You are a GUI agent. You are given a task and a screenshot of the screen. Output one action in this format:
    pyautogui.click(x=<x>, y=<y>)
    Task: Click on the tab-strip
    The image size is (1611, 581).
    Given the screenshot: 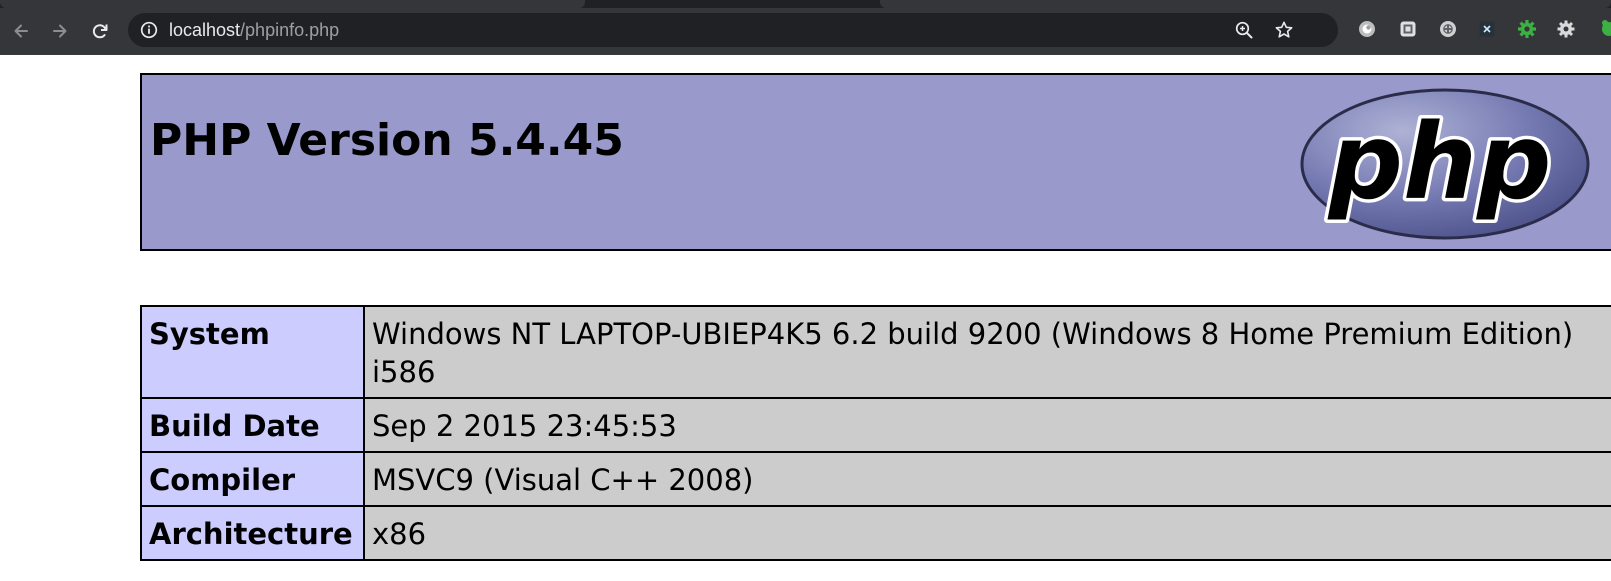 What is the action you would take?
    pyautogui.click(x=805, y=4)
    